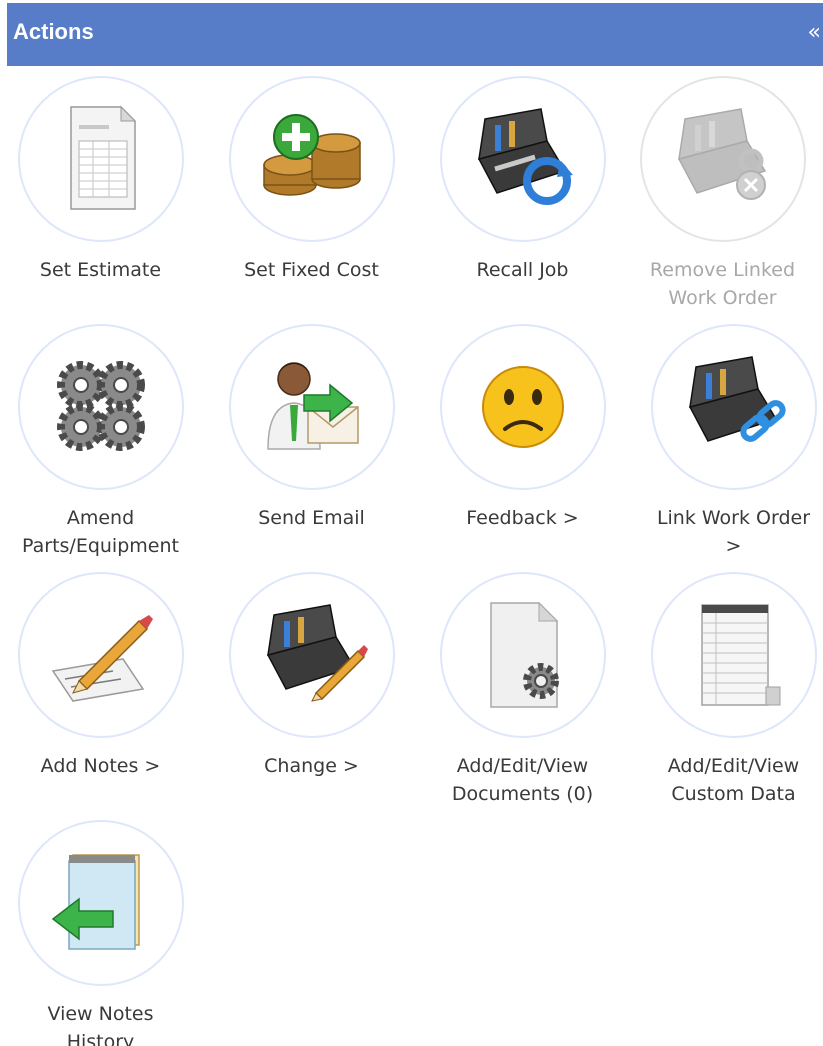 Image resolution: width=823 pixels, height=1046 pixels. I want to click on add-notes-button: Add Notes >, so click(103, 676).